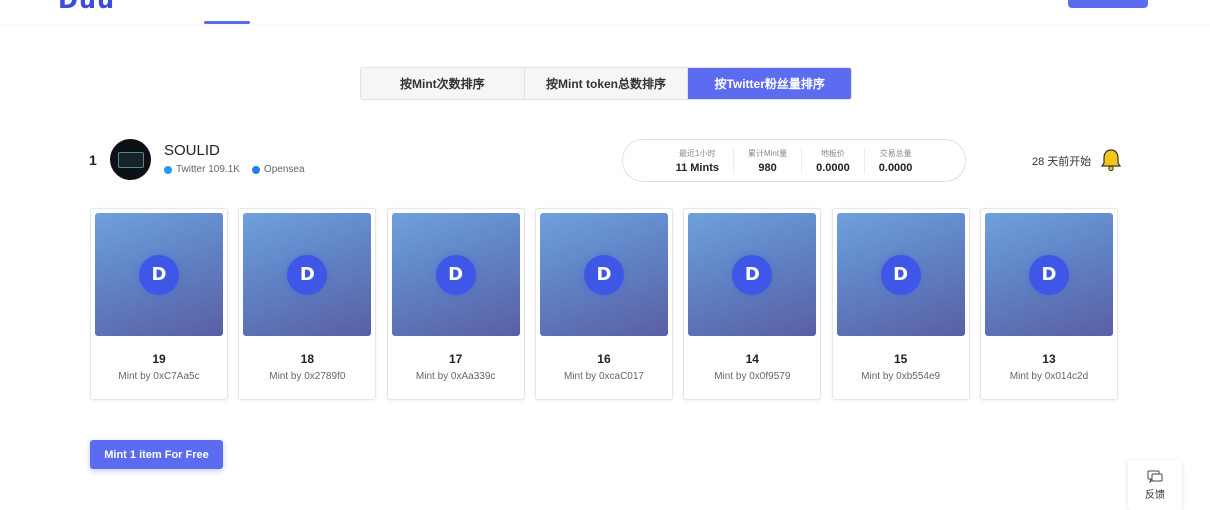 The width and height of the screenshot is (1210, 510). I want to click on nft-card: D 18 Mint by 0x2789f0, so click(307, 304).